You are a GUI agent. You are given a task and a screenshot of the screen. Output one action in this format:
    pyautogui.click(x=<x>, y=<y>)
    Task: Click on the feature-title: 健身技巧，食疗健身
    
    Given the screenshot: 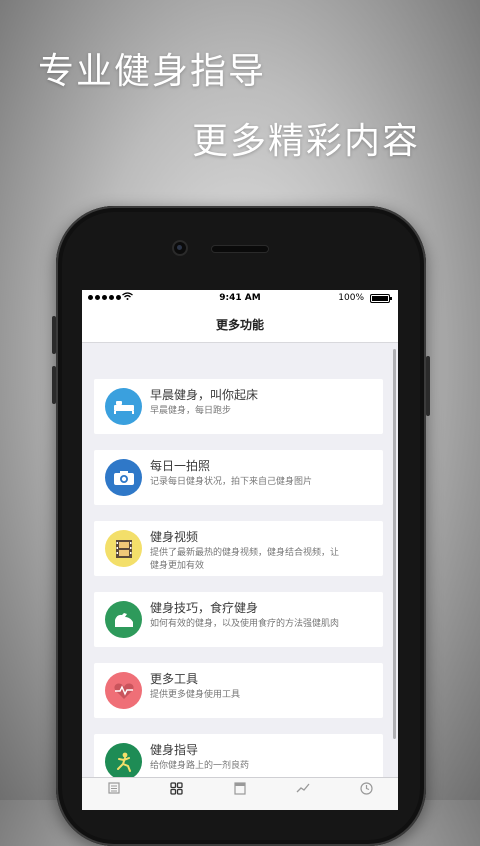 What is the action you would take?
    pyautogui.click(x=204, y=608)
    